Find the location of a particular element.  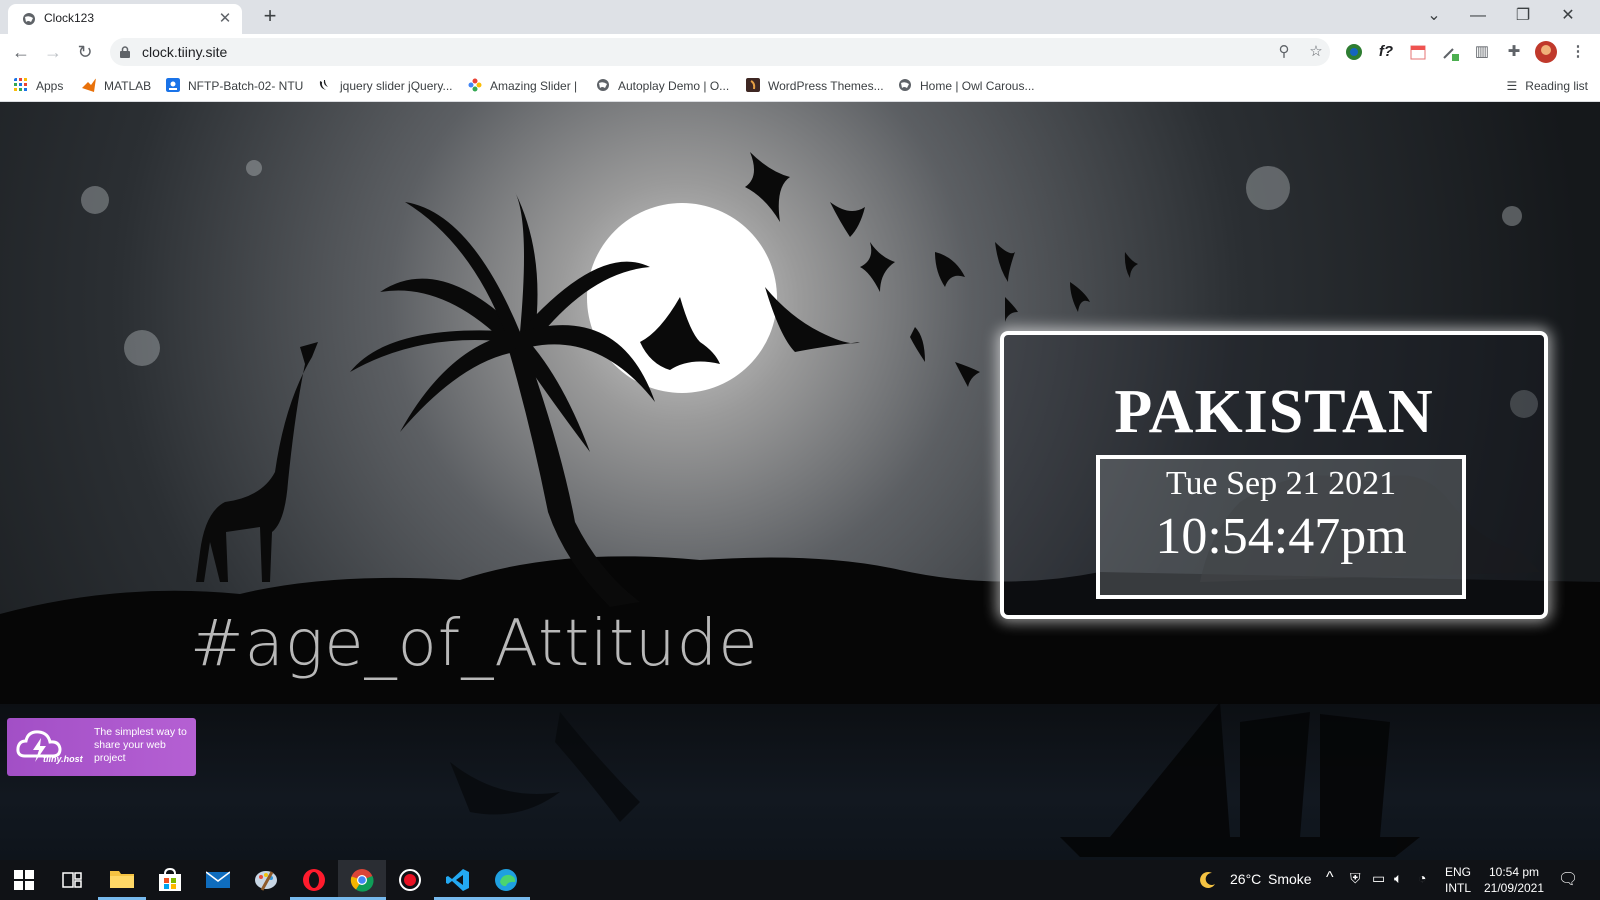

tab-search-chevron-icon: ⌄ is located at coordinates (1434, 16).